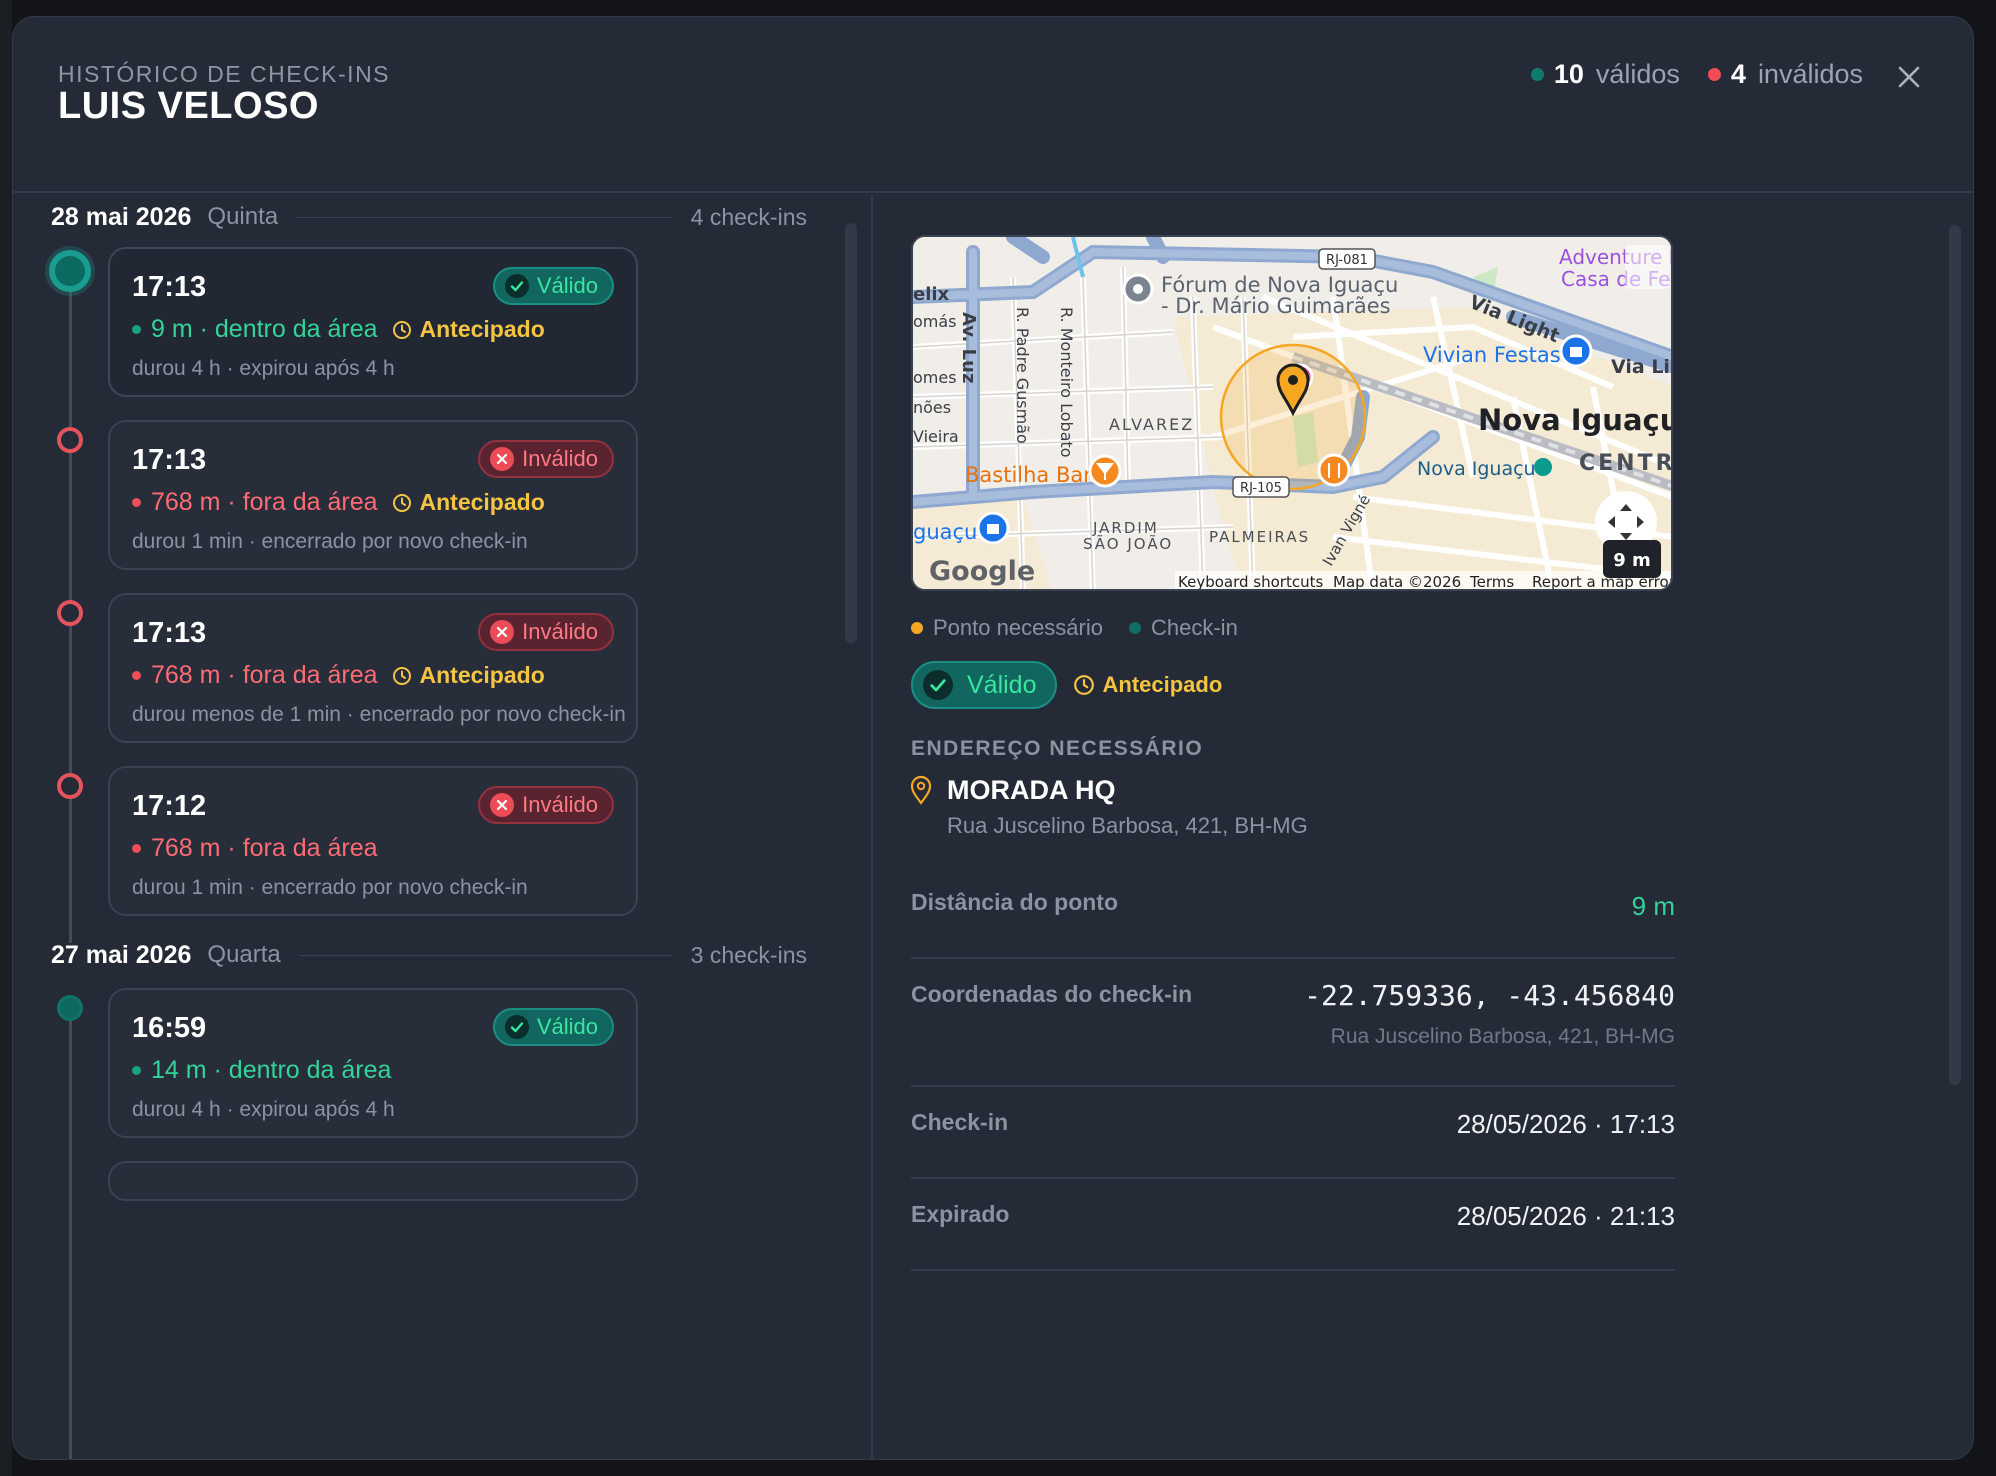 The image size is (1996, 1476). What do you see at coordinates (1002, 684) in the screenshot?
I see `detail-status-label: Válido` at bounding box center [1002, 684].